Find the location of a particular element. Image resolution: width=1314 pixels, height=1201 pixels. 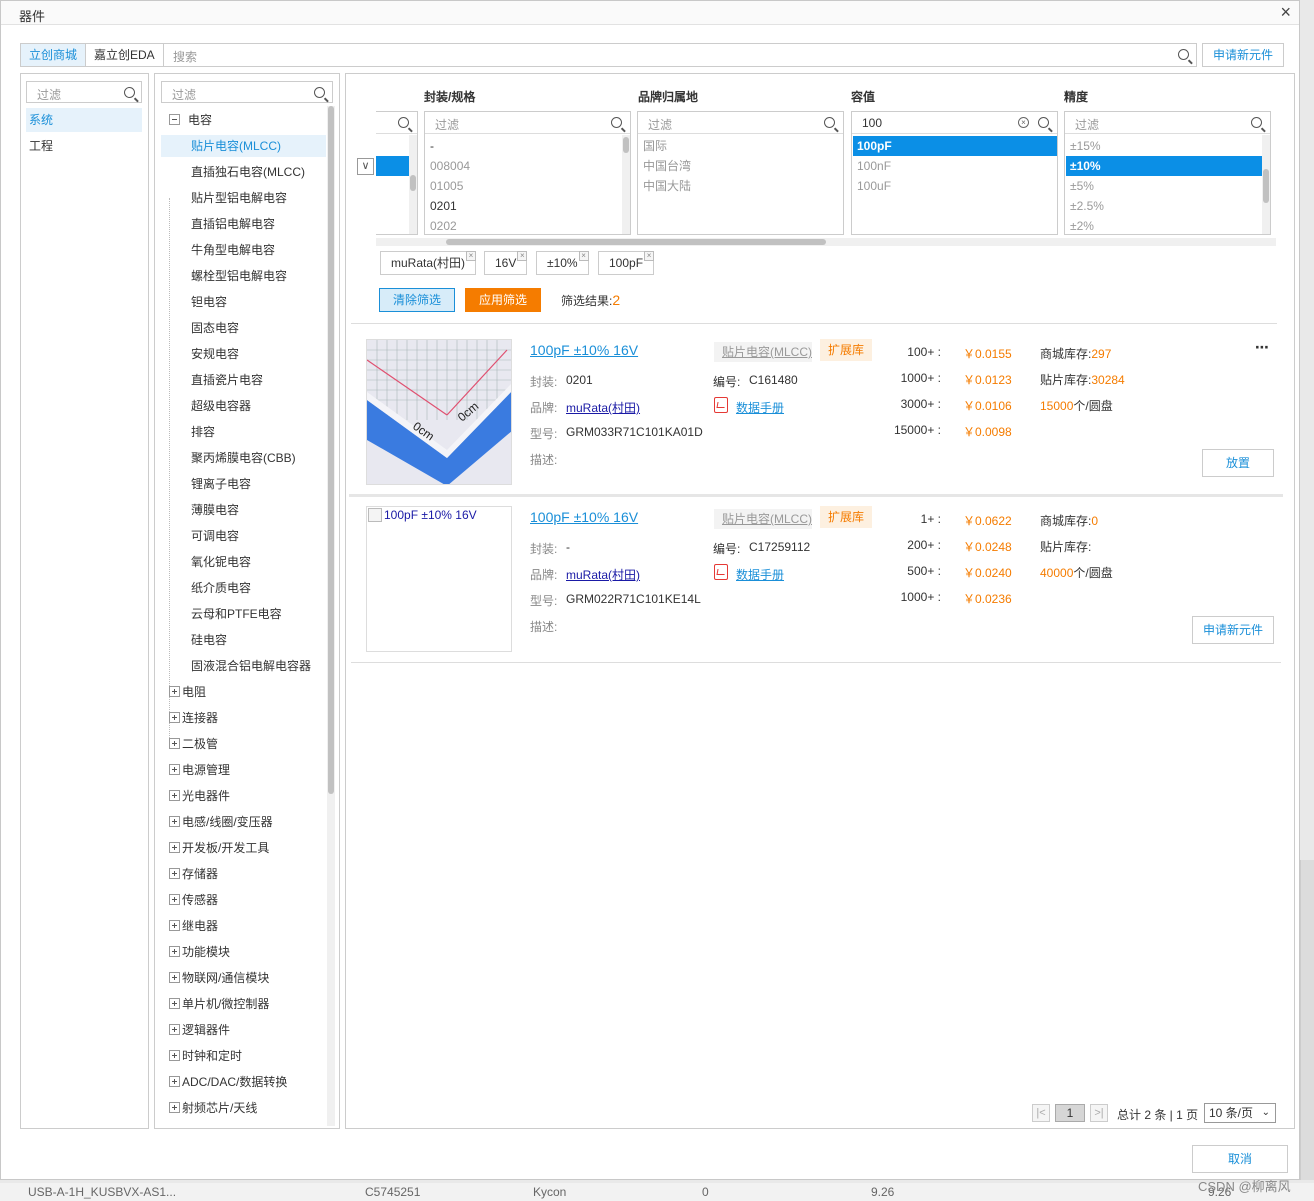

tree-node-capacitor: 电容 is located at coordinates (243, 120).